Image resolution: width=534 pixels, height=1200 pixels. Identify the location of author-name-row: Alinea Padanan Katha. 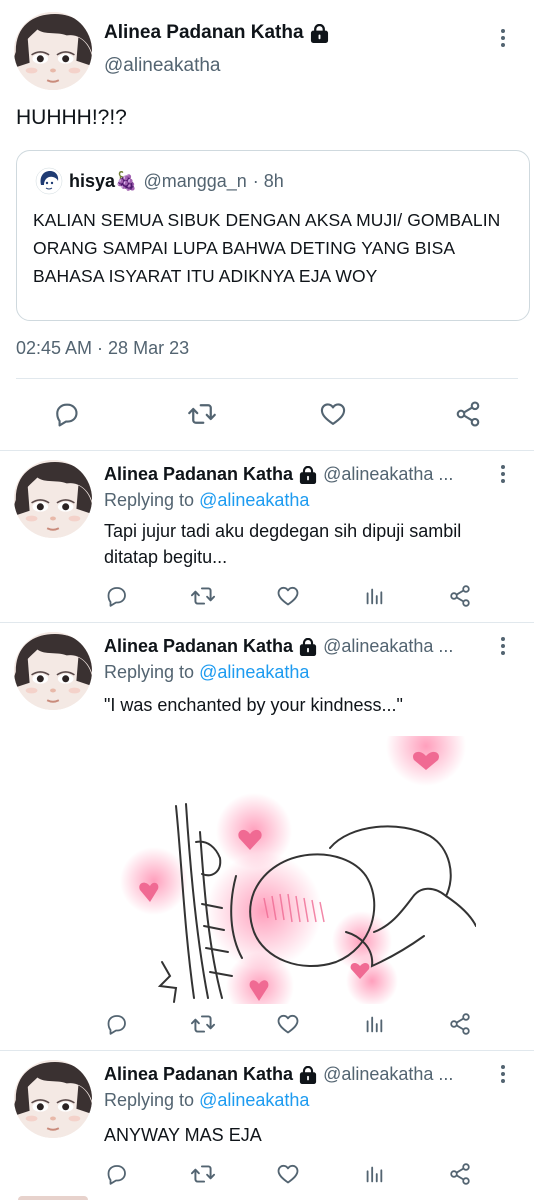
(216, 33).